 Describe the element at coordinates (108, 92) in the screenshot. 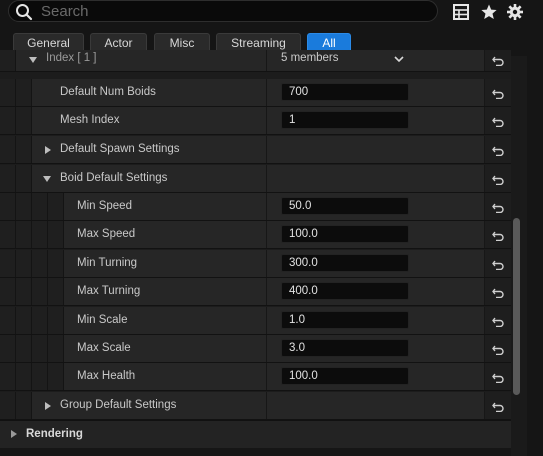

I see `property-label: Default Num Boids` at that location.